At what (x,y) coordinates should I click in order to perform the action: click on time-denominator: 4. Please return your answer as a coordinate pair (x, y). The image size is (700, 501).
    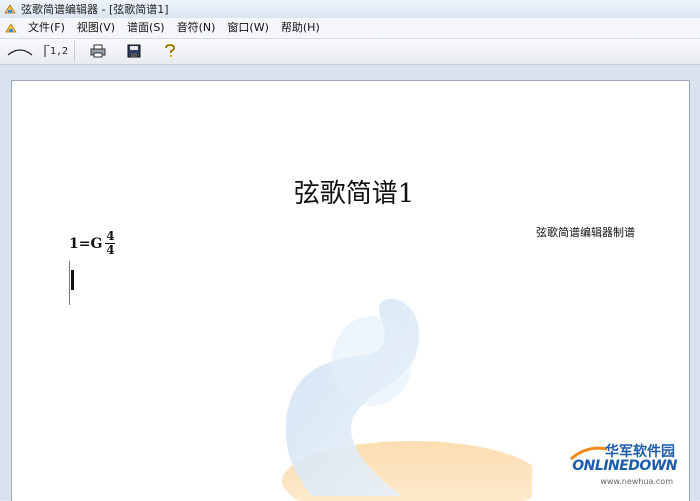
    Looking at the image, I should click on (110, 250).